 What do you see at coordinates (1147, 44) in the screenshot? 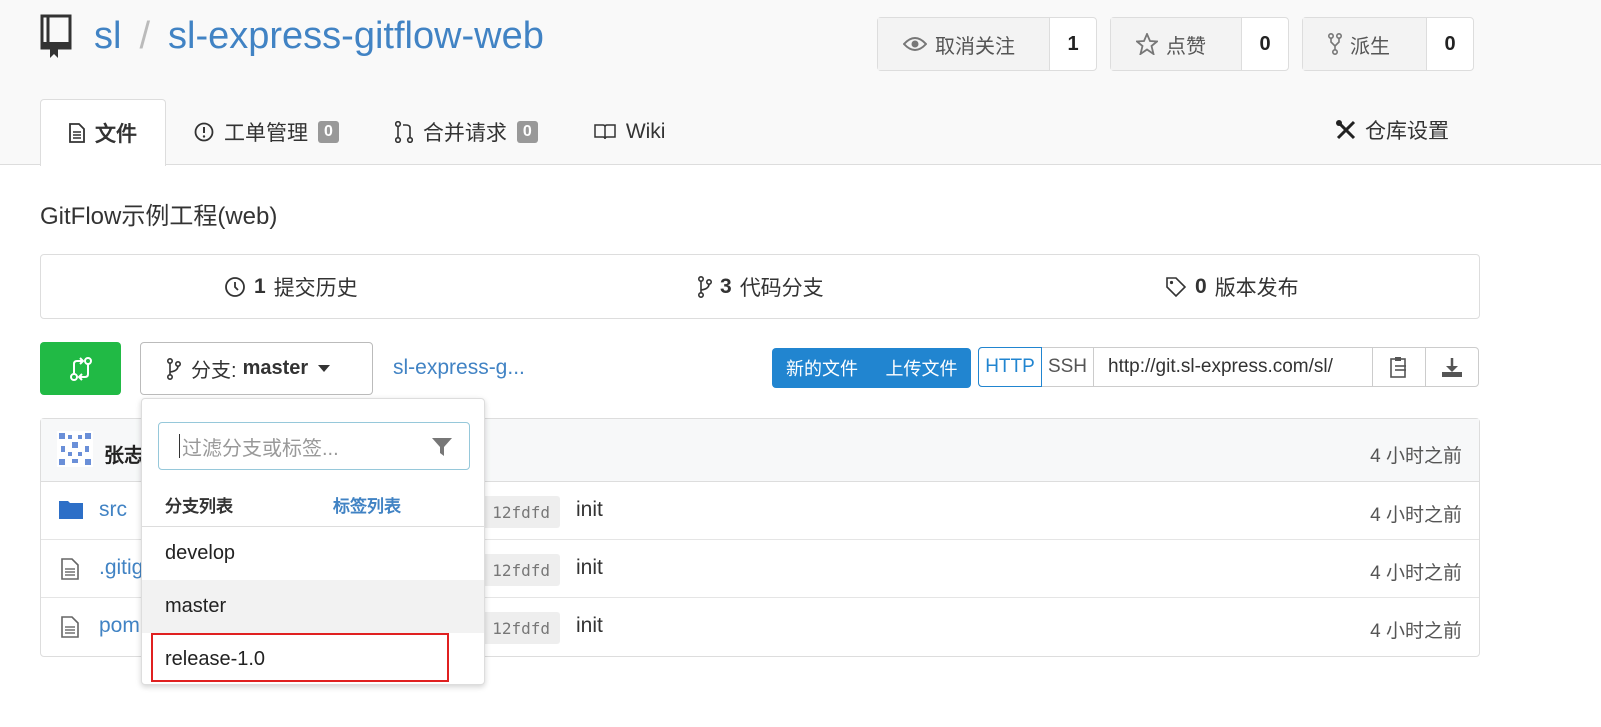
I see `star-icon` at bounding box center [1147, 44].